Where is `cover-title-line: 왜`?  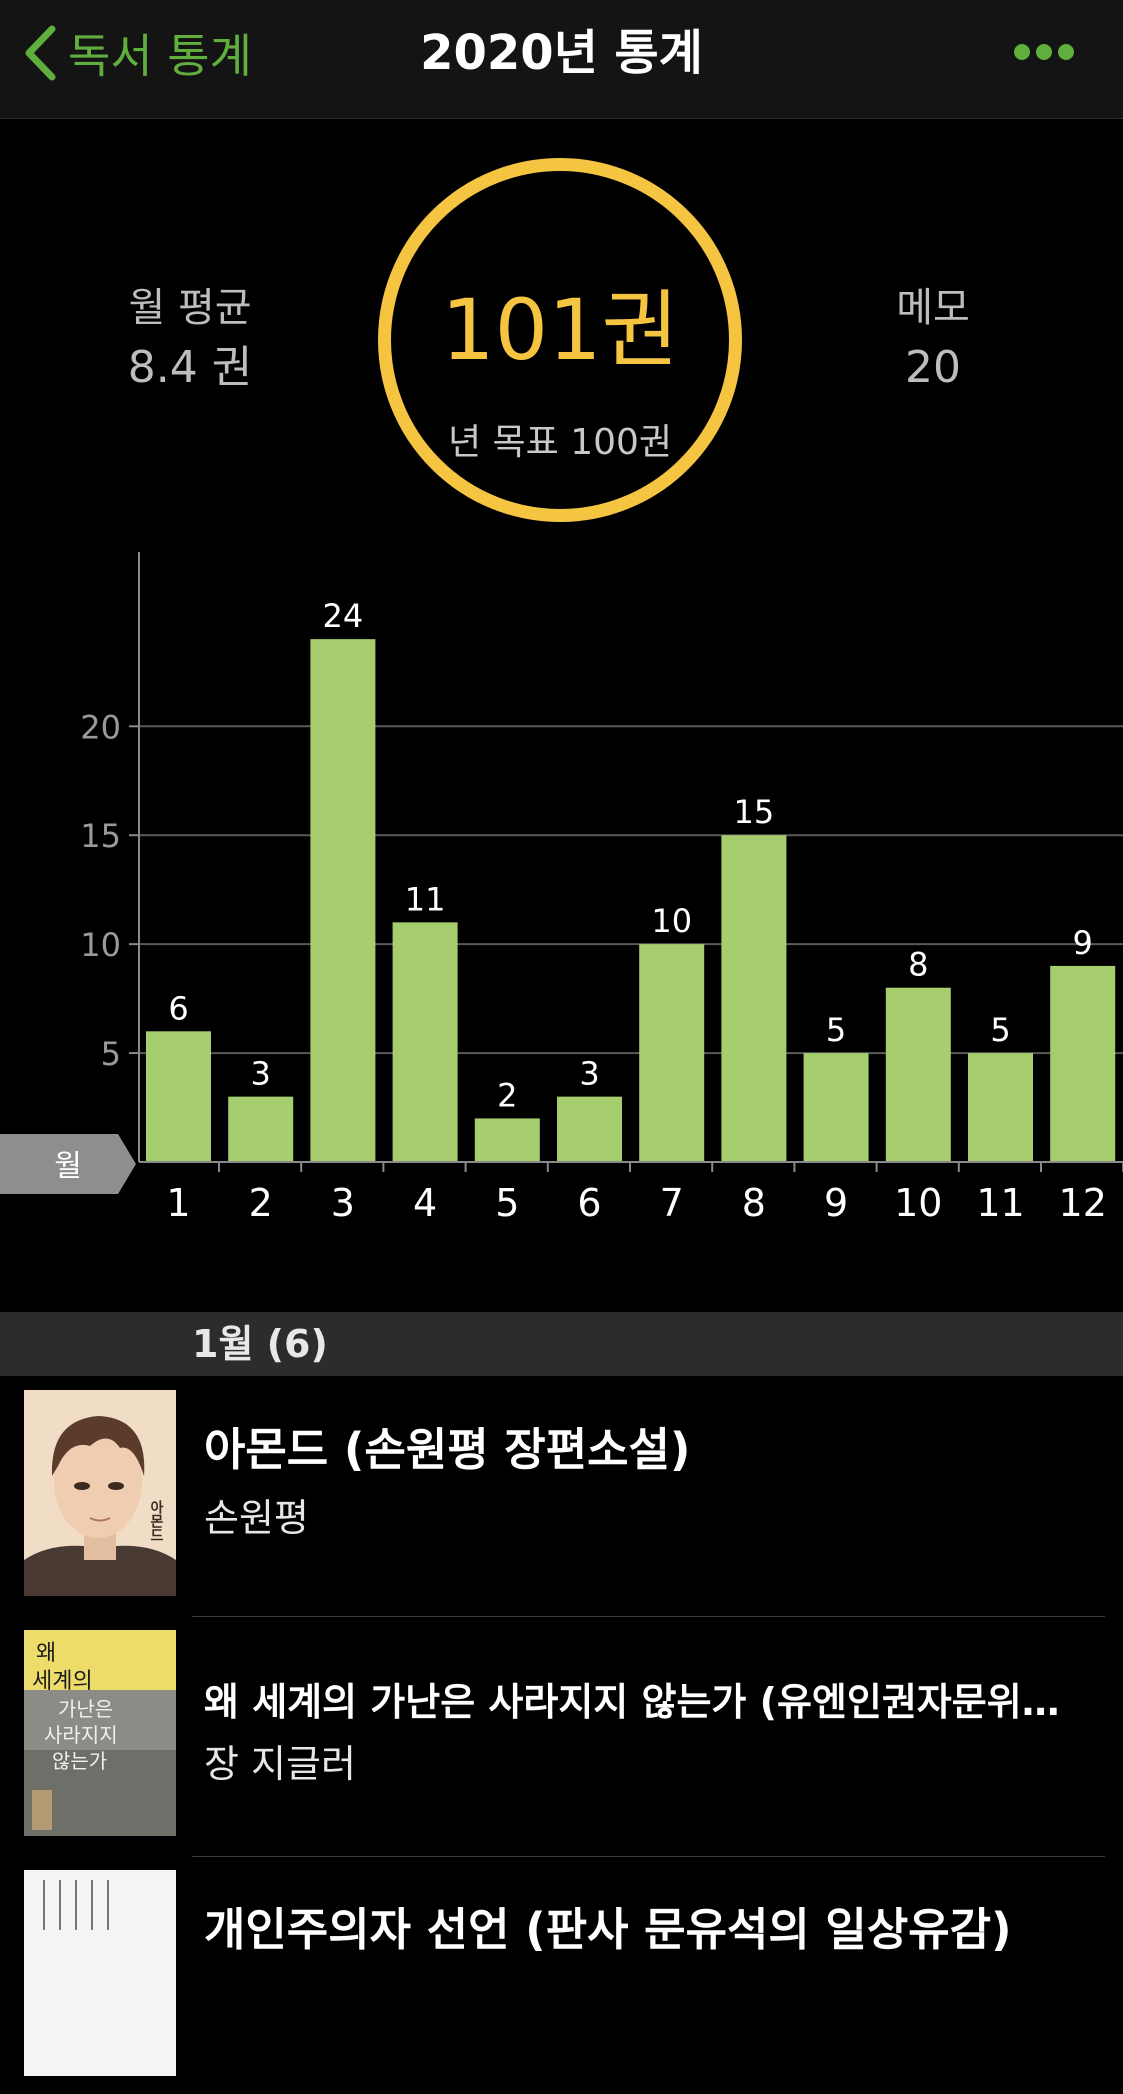
cover-title-line: 왜 is located at coordinates (46, 1653).